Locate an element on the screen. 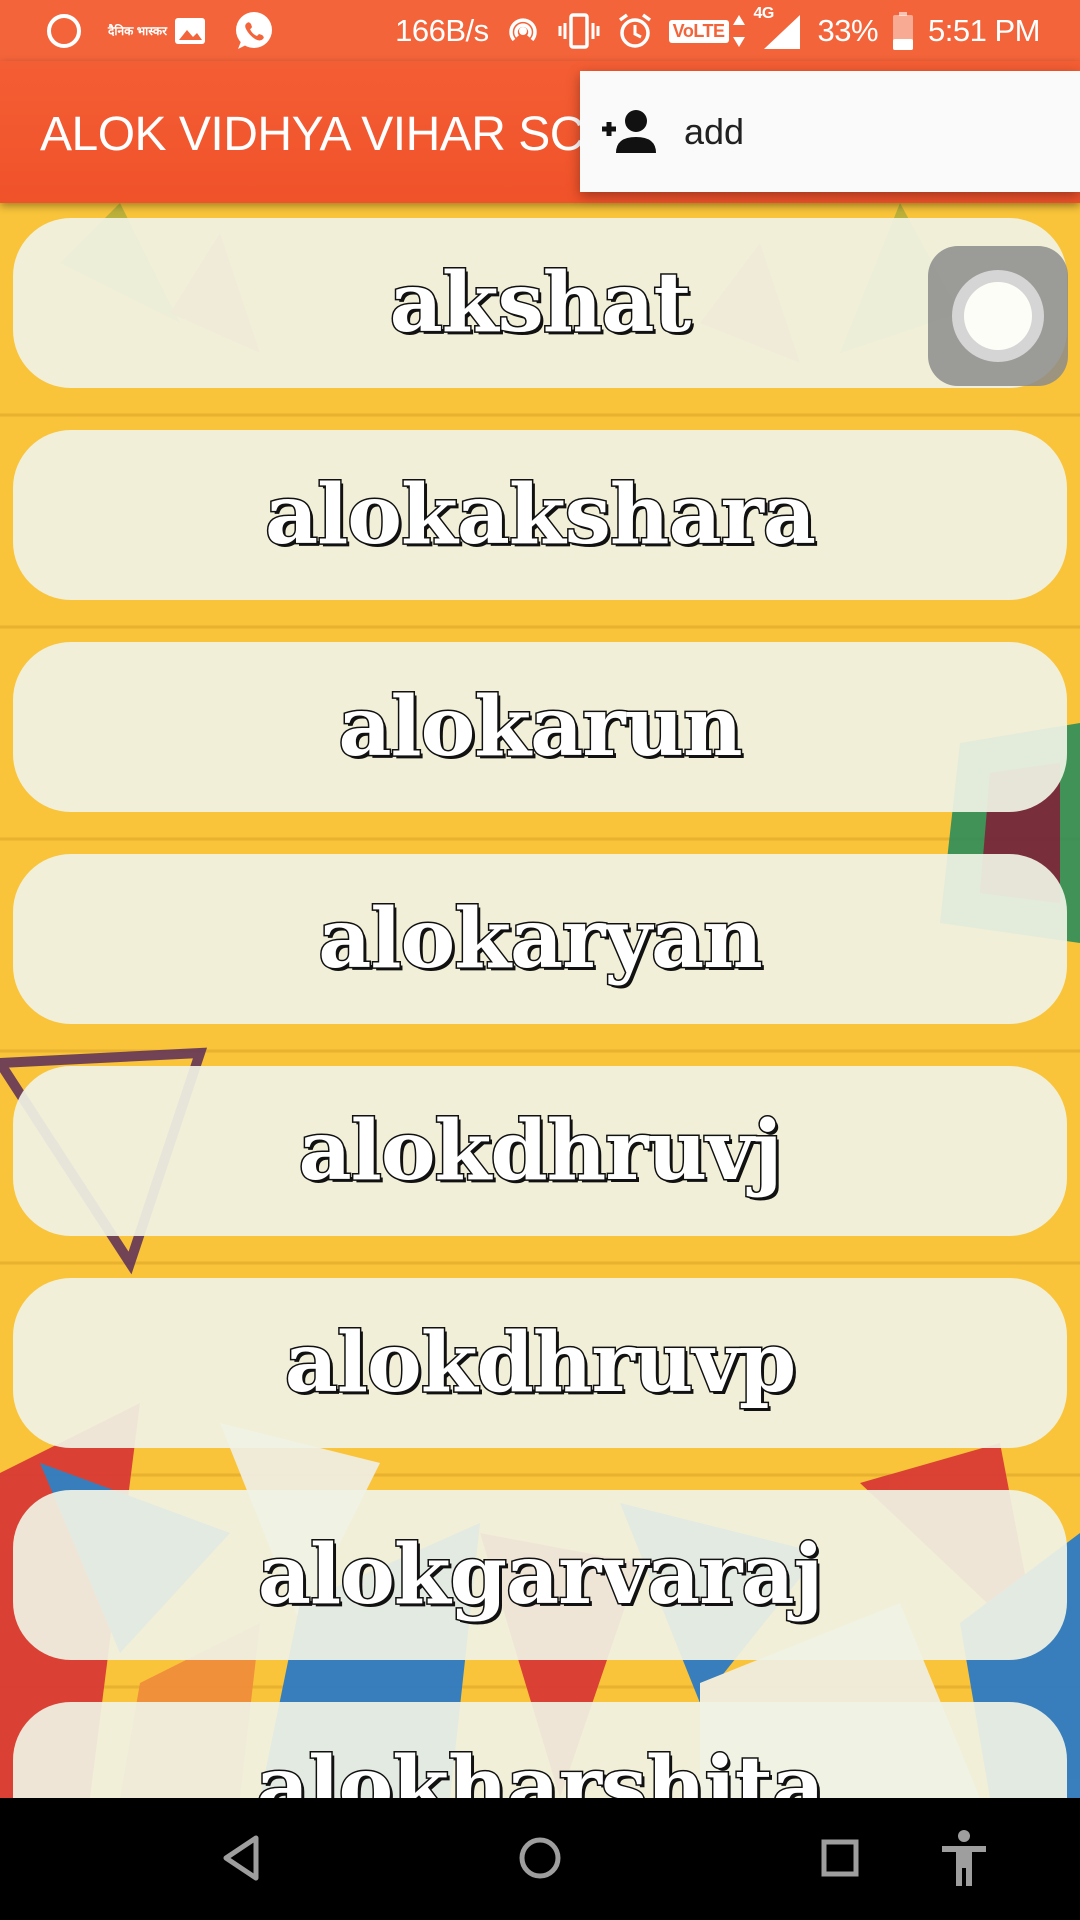 This screenshot has height=1920, width=1080. alarm-icon is located at coordinates (634, 30).